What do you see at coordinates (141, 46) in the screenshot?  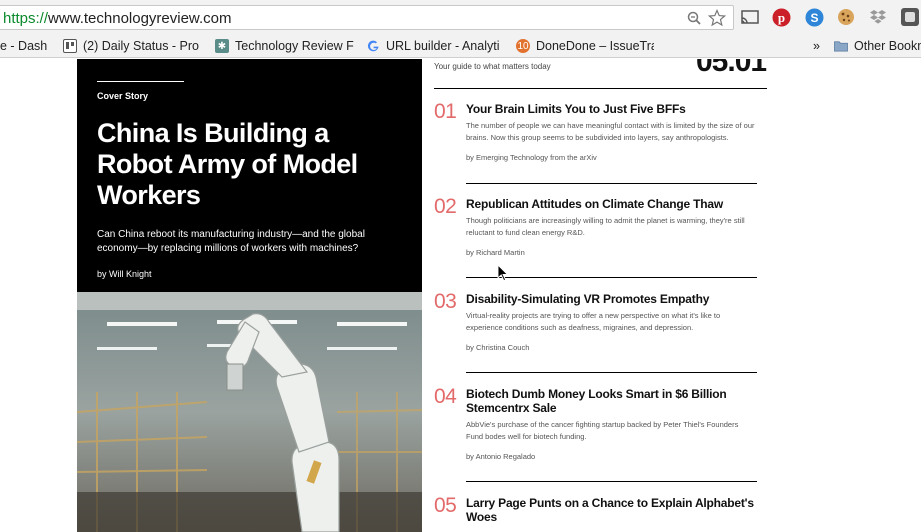 I see `bookmark-label: (2) Daily Status - Pro` at bounding box center [141, 46].